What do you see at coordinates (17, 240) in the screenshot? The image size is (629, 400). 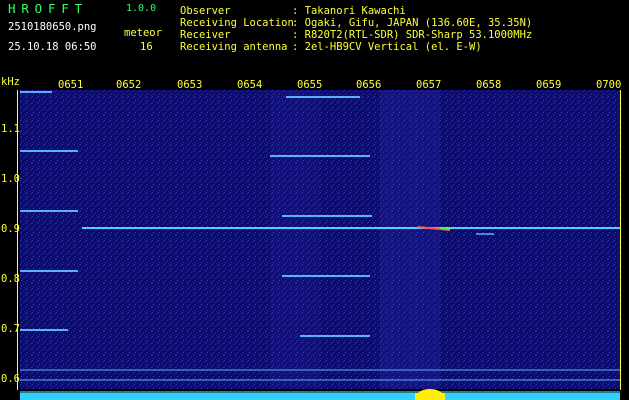 I see `left-axis-line` at bounding box center [17, 240].